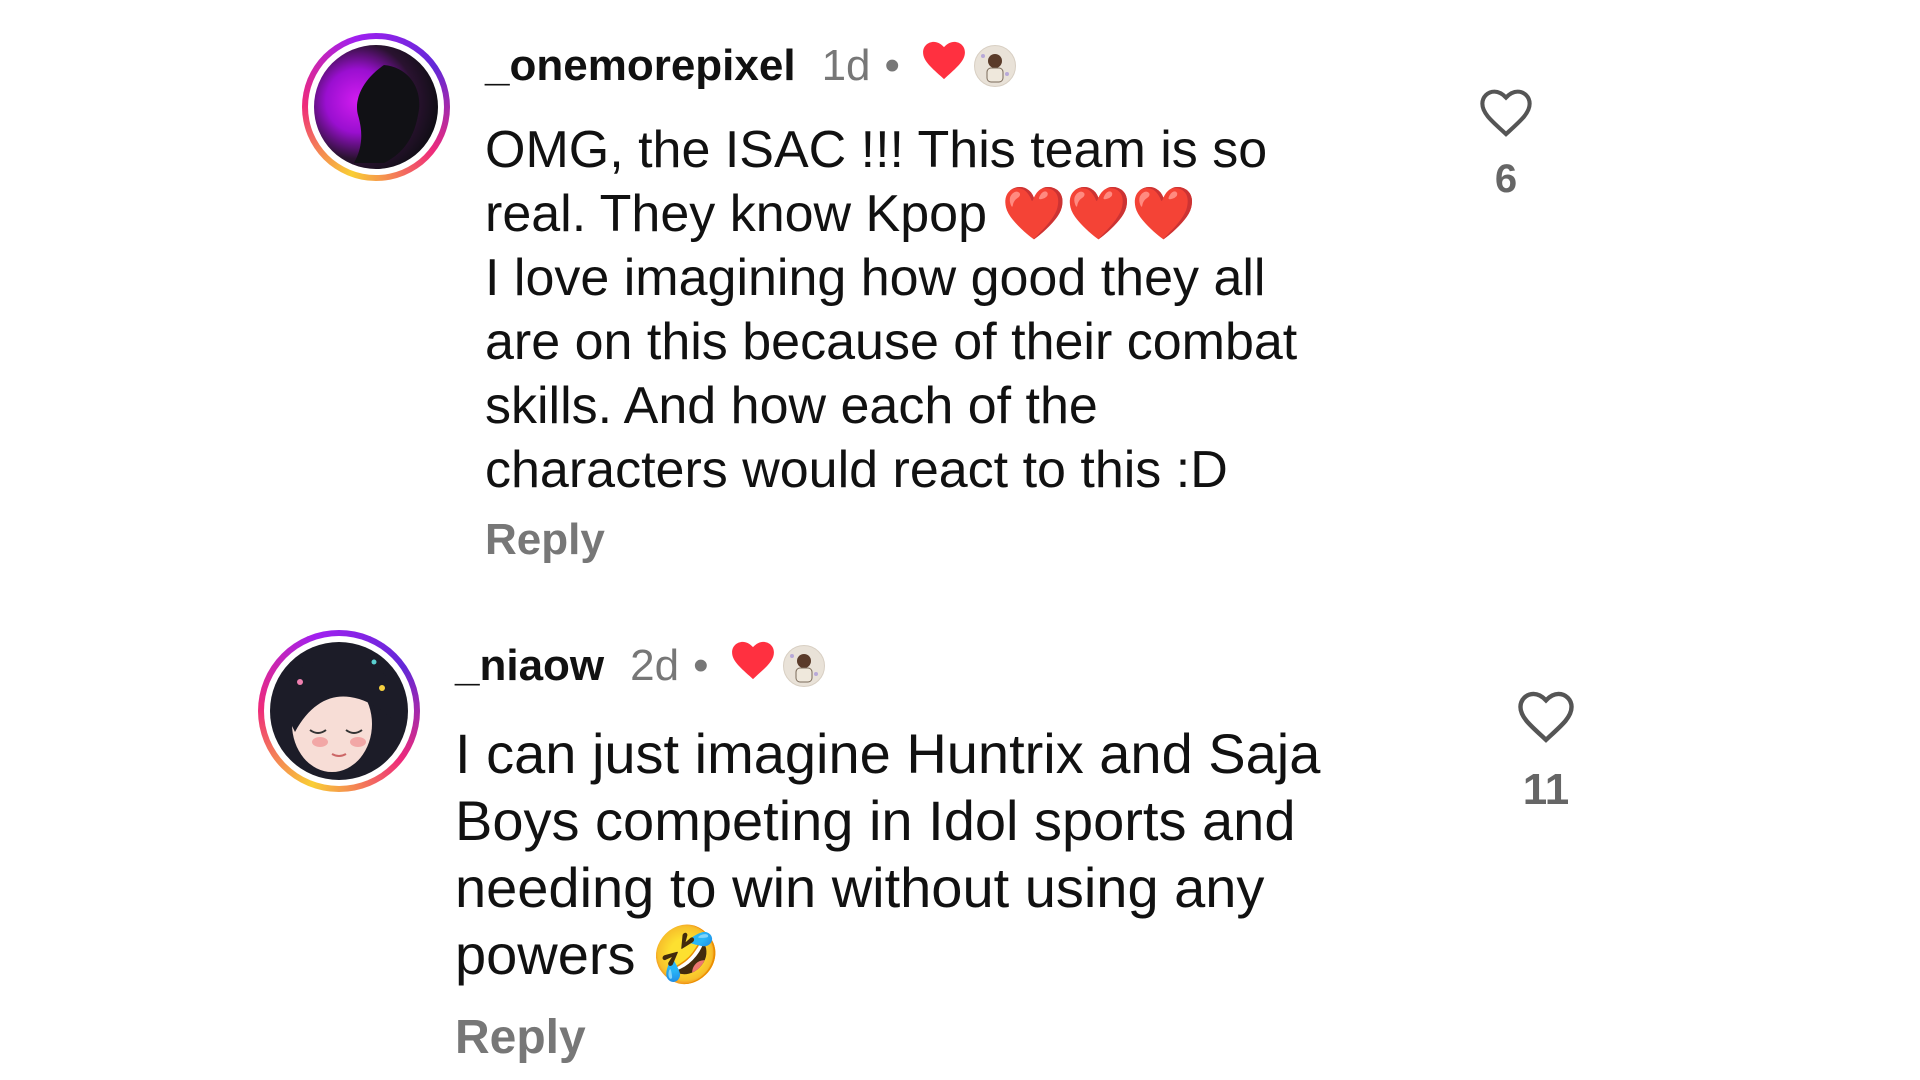 This screenshot has height=1080, width=1920. I want to click on comment-username: _onemorepixel, so click(640, 66).